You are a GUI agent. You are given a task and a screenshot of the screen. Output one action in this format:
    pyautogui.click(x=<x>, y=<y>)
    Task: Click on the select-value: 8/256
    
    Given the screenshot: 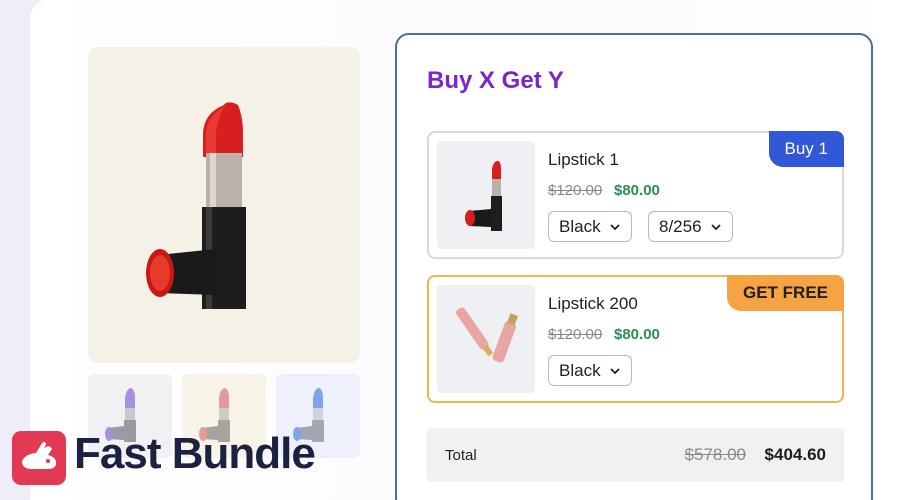 What is the action you would take?
    pyautogui.click(x=680, y=226)
    